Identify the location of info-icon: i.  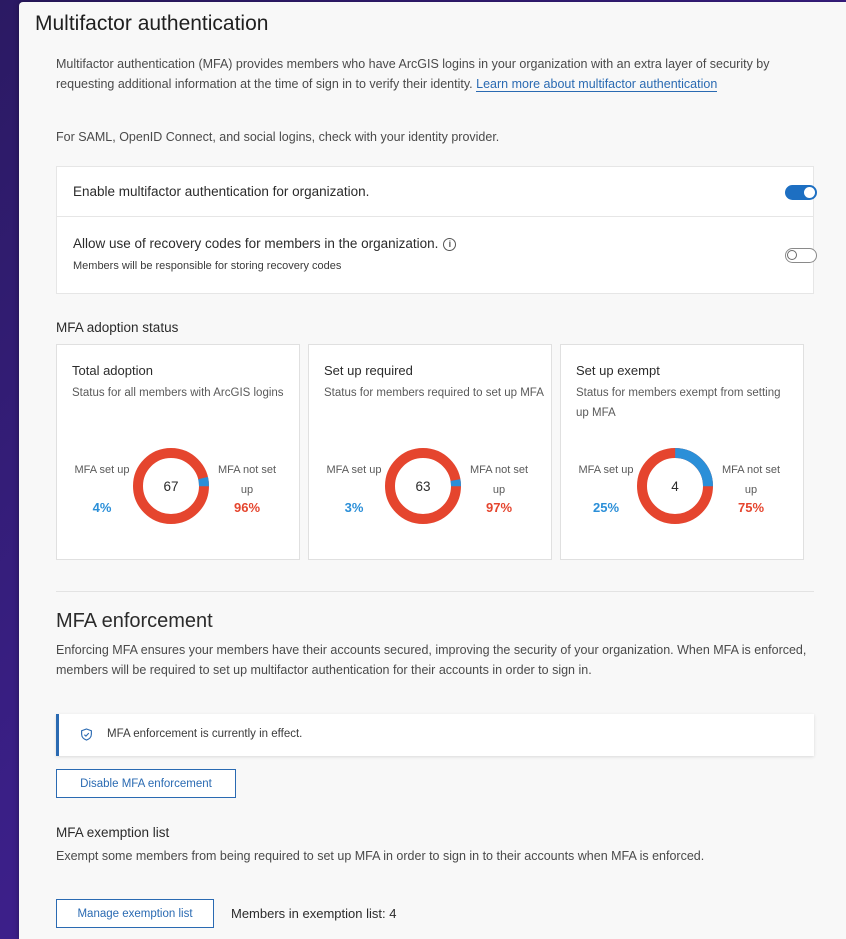
(450, 244).